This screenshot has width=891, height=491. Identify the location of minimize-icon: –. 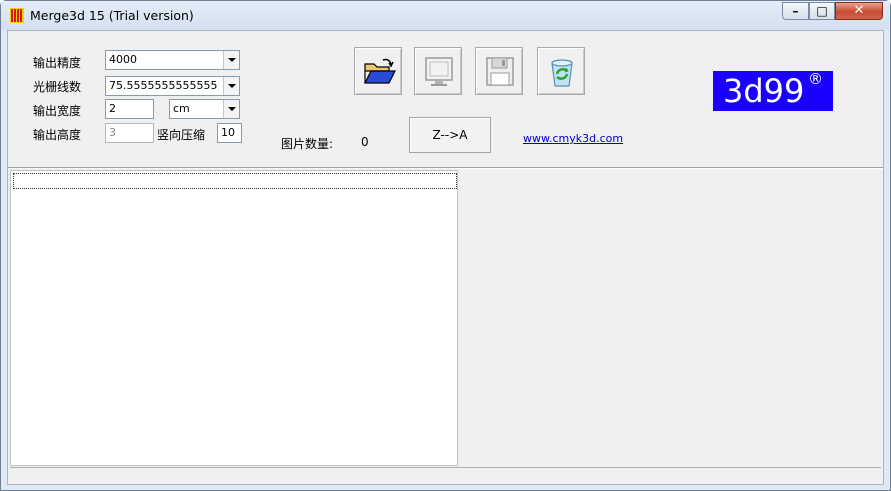
(795, 11).